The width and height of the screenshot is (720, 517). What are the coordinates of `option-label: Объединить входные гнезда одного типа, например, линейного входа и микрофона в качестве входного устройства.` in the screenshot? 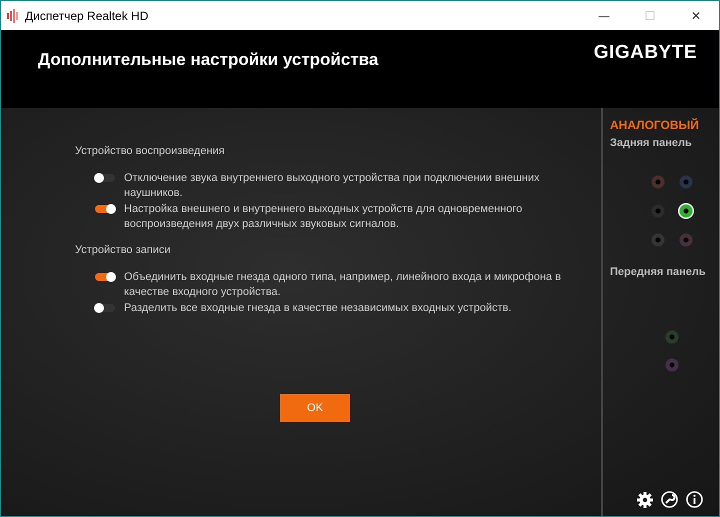 It's located at (343, 285).